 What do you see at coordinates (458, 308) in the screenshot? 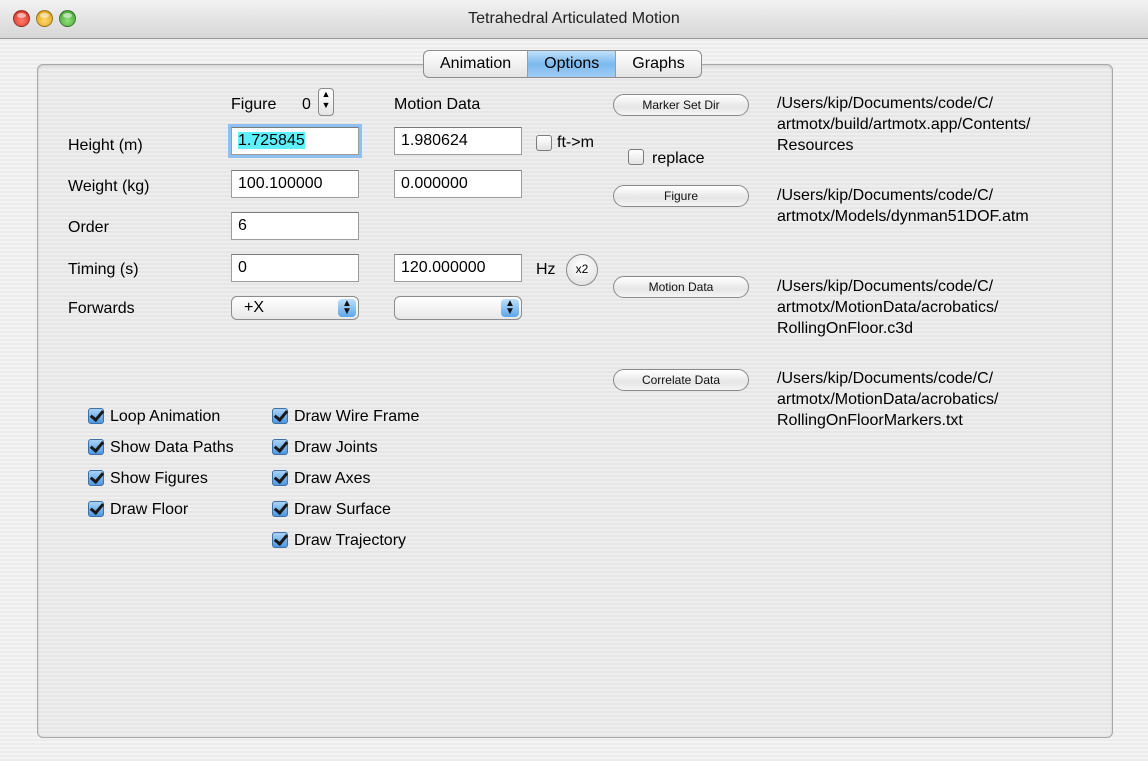
I see `forwards-motion-popup: ▲ ▼` at bounding box center [458, 308].